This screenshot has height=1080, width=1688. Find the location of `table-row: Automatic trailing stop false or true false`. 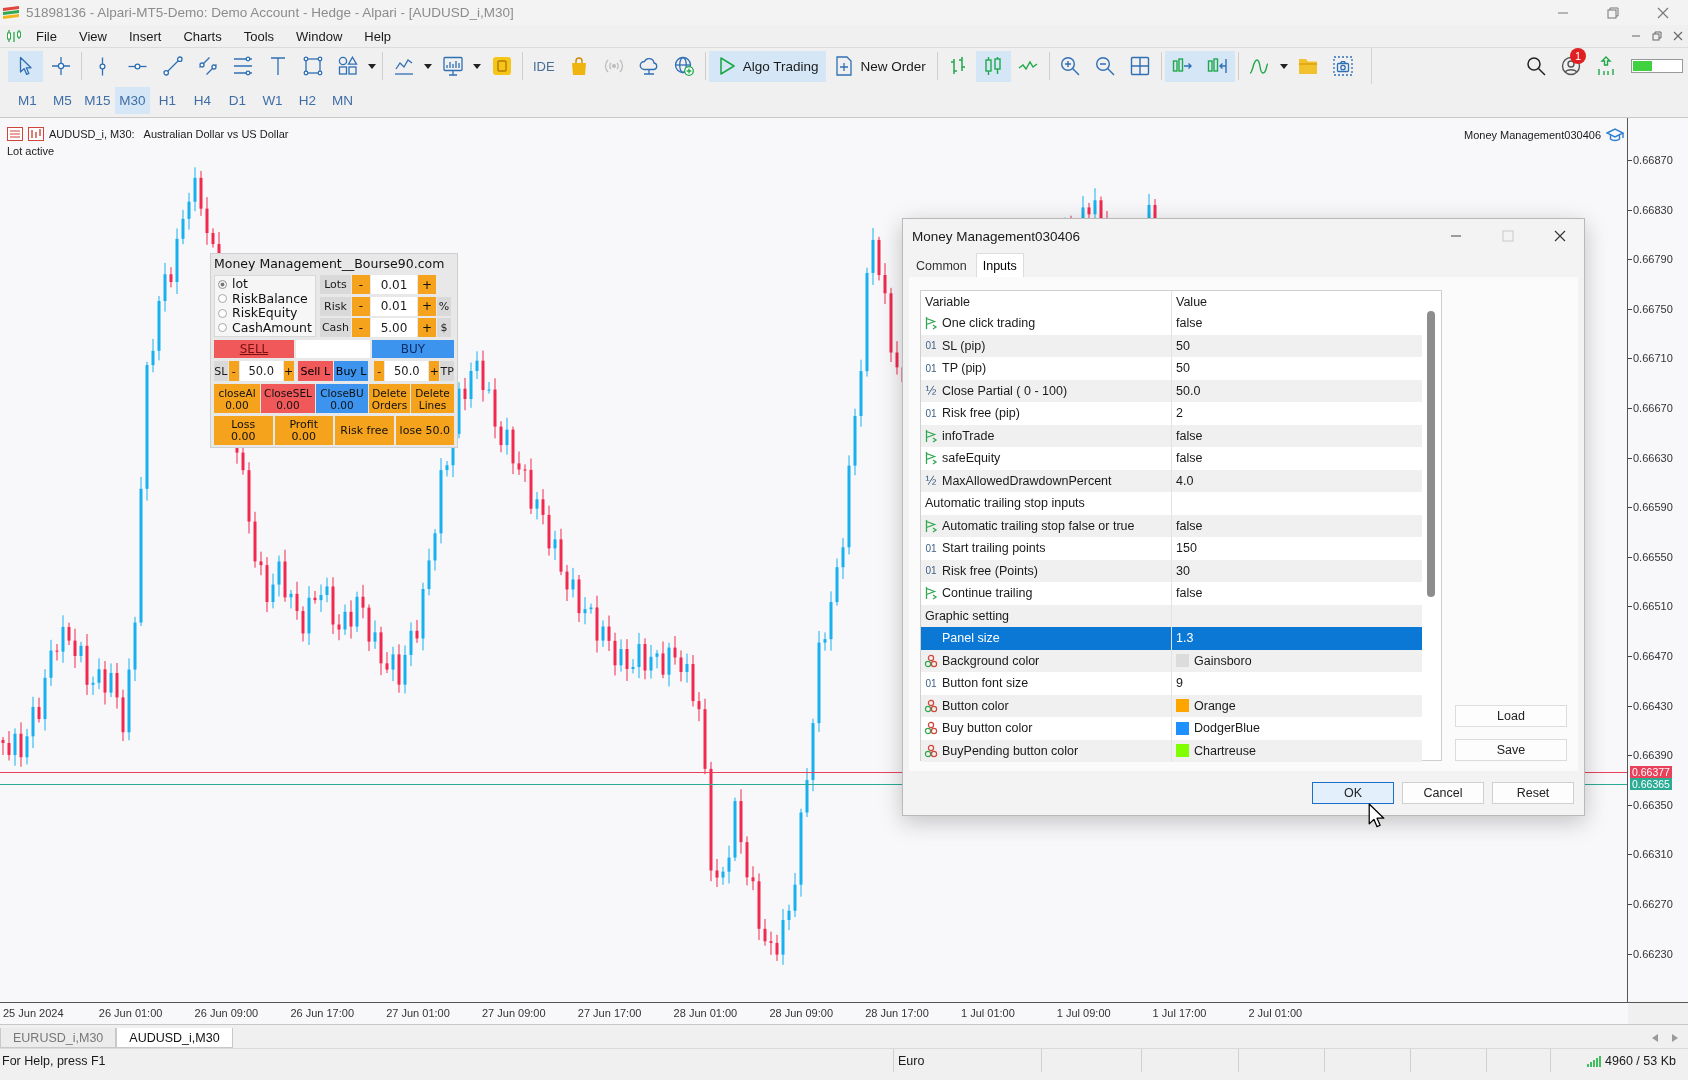

table-row: Automatic trailing stop false or true false is located at coordinates (1171, 525).